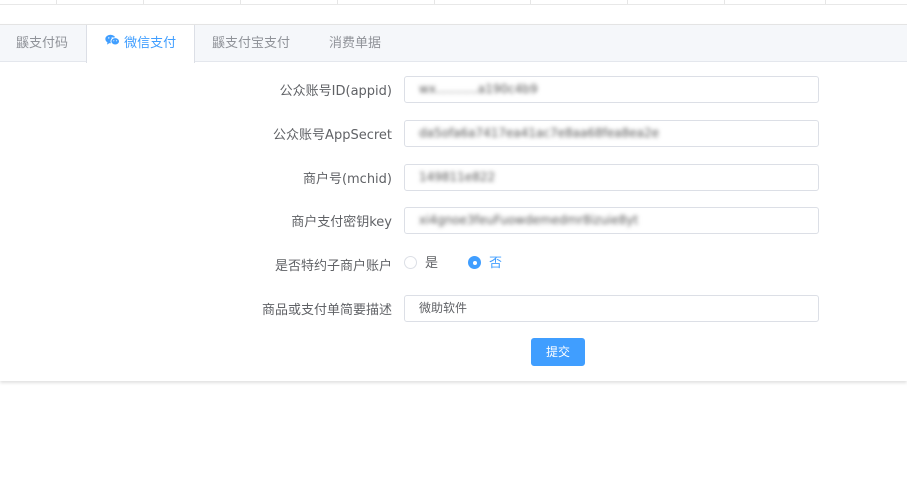 Image resolution: width=907 pixels, height=497 pixels. Describe the element at coordinates (332, 135) in the screenshot. I see `appsecret-label: 公众账号AppSecret` at that location.